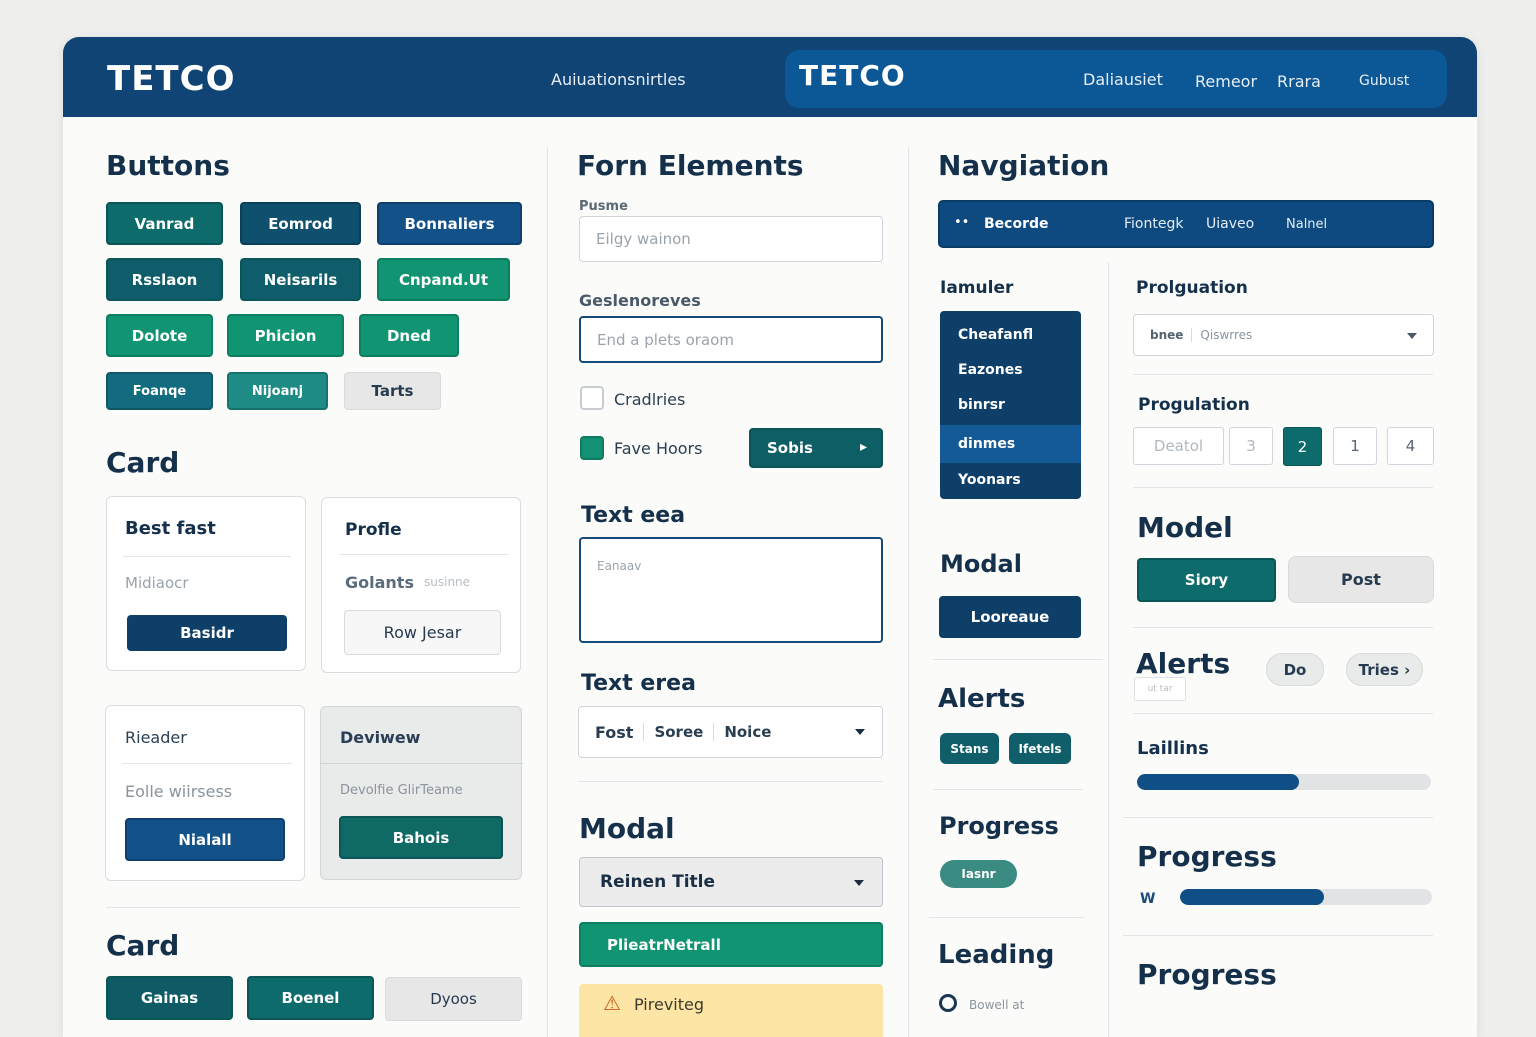  Describe the element at coordinates (995, 335) in the screenshot. I see `side-menu-item-1: Cheafanfl` at that location.